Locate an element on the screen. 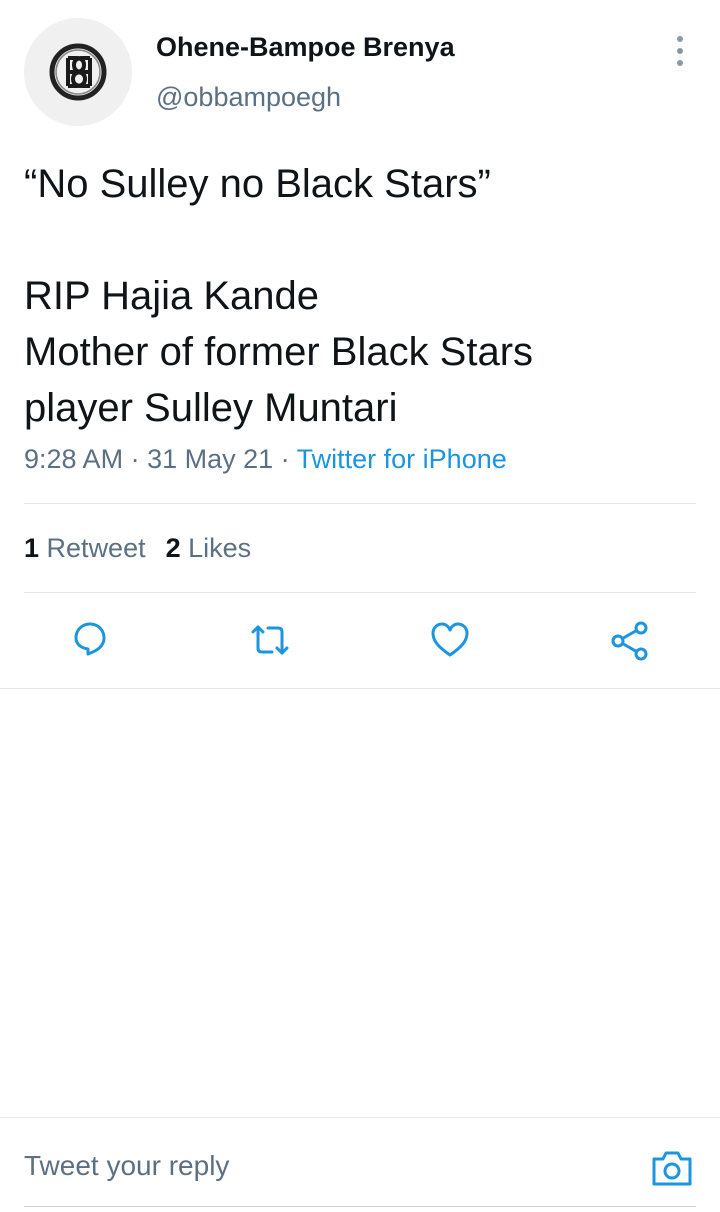 The height and width of the screenshot is (1212, 720). tweet-line: “No Sulley no Black Stars” is located at coordinates (257, 184).